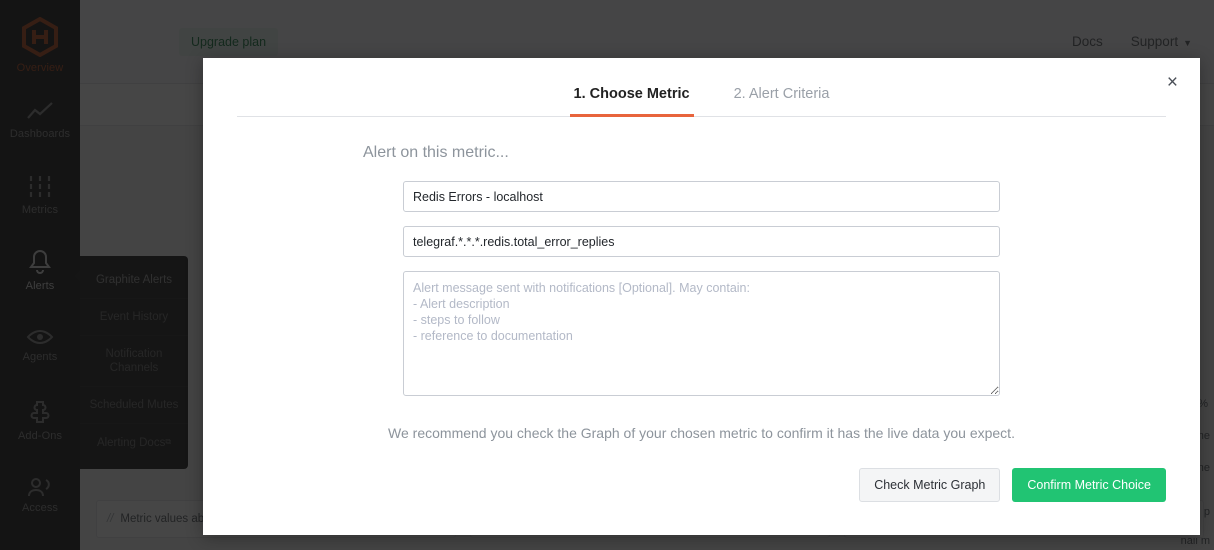 The image size is (1214, 550). What do you see at coordinates (930, 485) in the screenshot?
I see `check-metric-graph-button: Check Metric Graph` at bounding box center [930, 485].